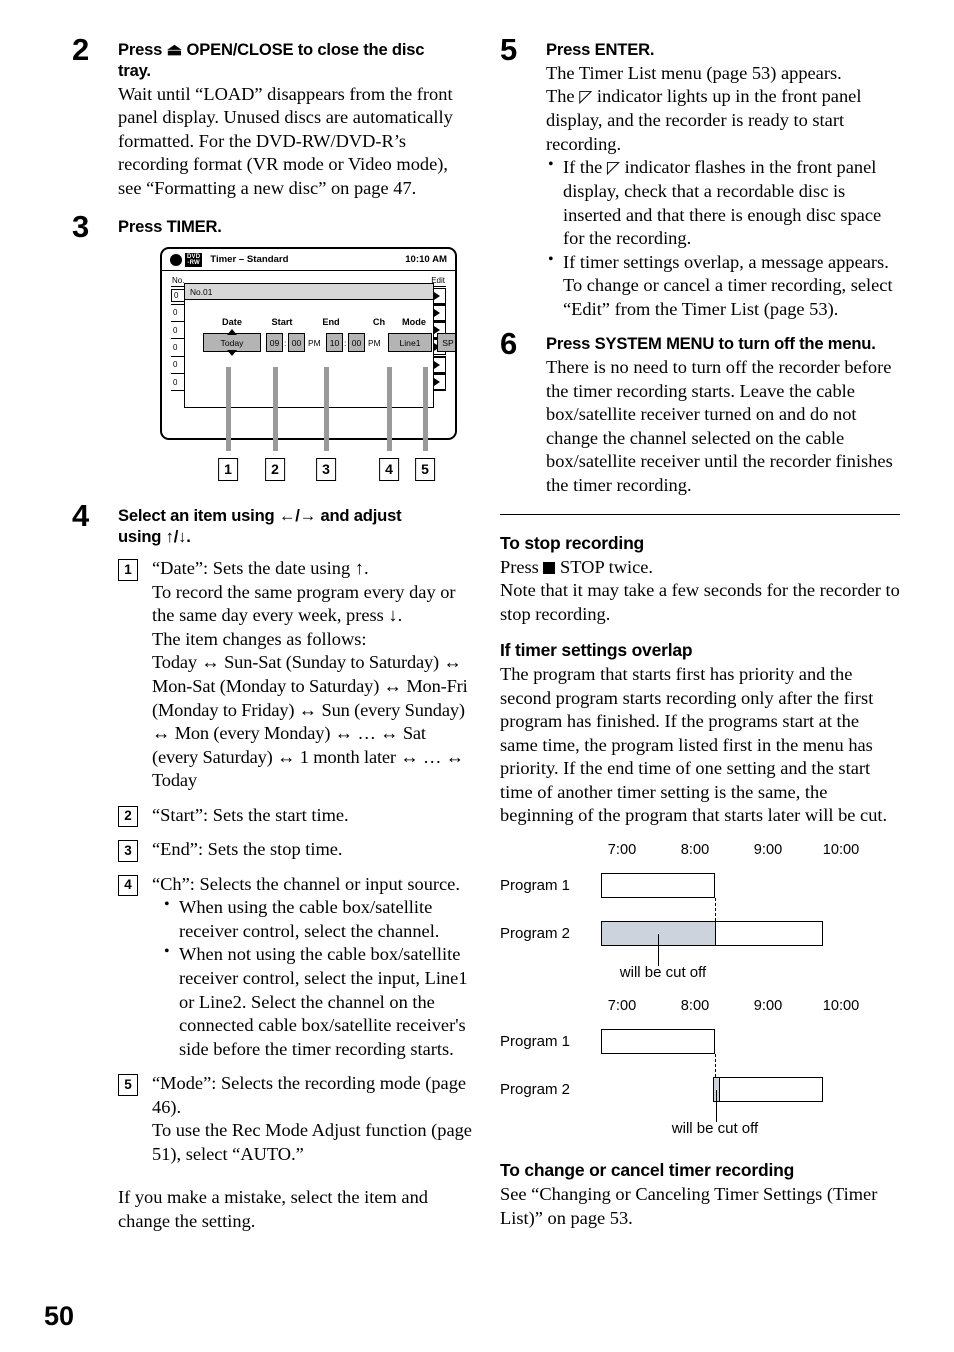  Describe the element at coordinates (308, 471) in the screenshot. I see `callout-numbers: 1 2 3 4 5` at that location.